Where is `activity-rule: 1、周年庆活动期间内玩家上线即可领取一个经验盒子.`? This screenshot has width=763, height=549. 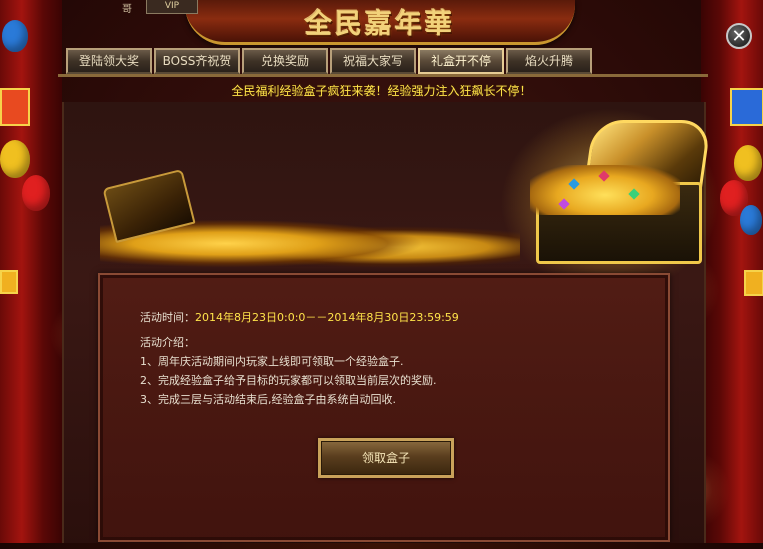
activity-rule: 1、周年庆活动期间内玩家上线即可领取一个经验盒子. is located at coordinates (272, 361).